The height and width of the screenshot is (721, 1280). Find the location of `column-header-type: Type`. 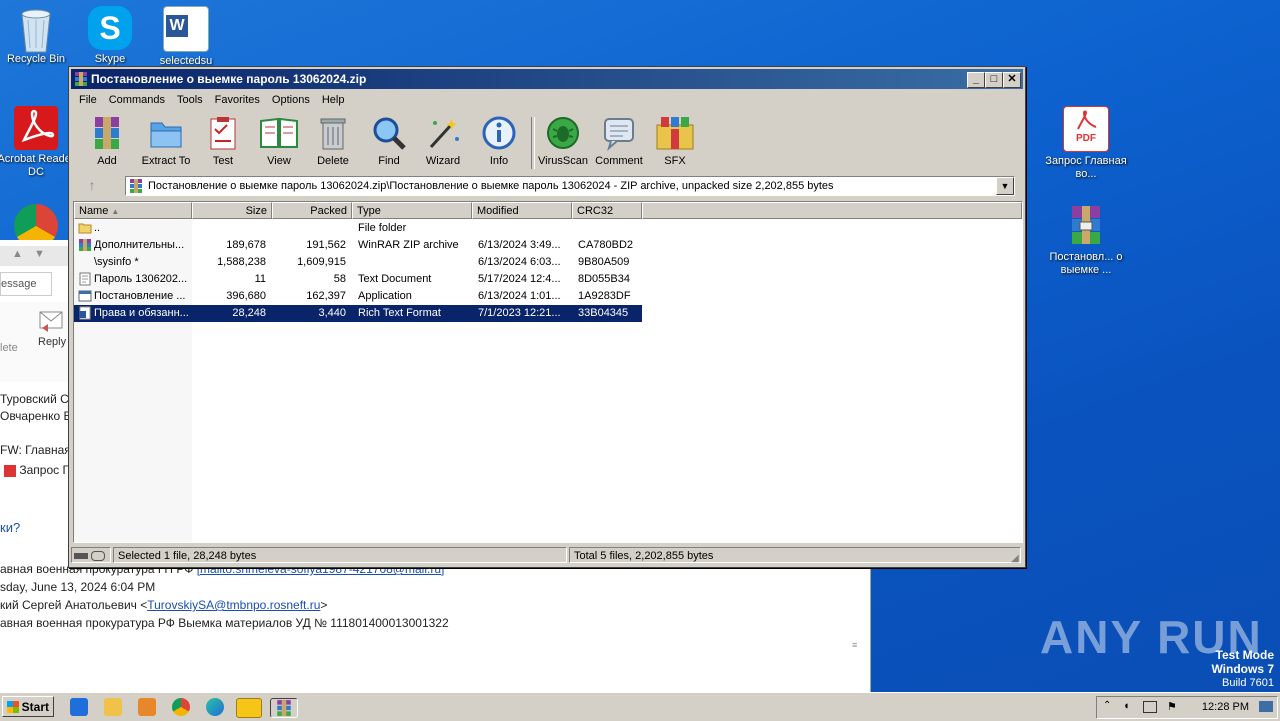

column-header-type: Type is located at coordinates (412, 210).